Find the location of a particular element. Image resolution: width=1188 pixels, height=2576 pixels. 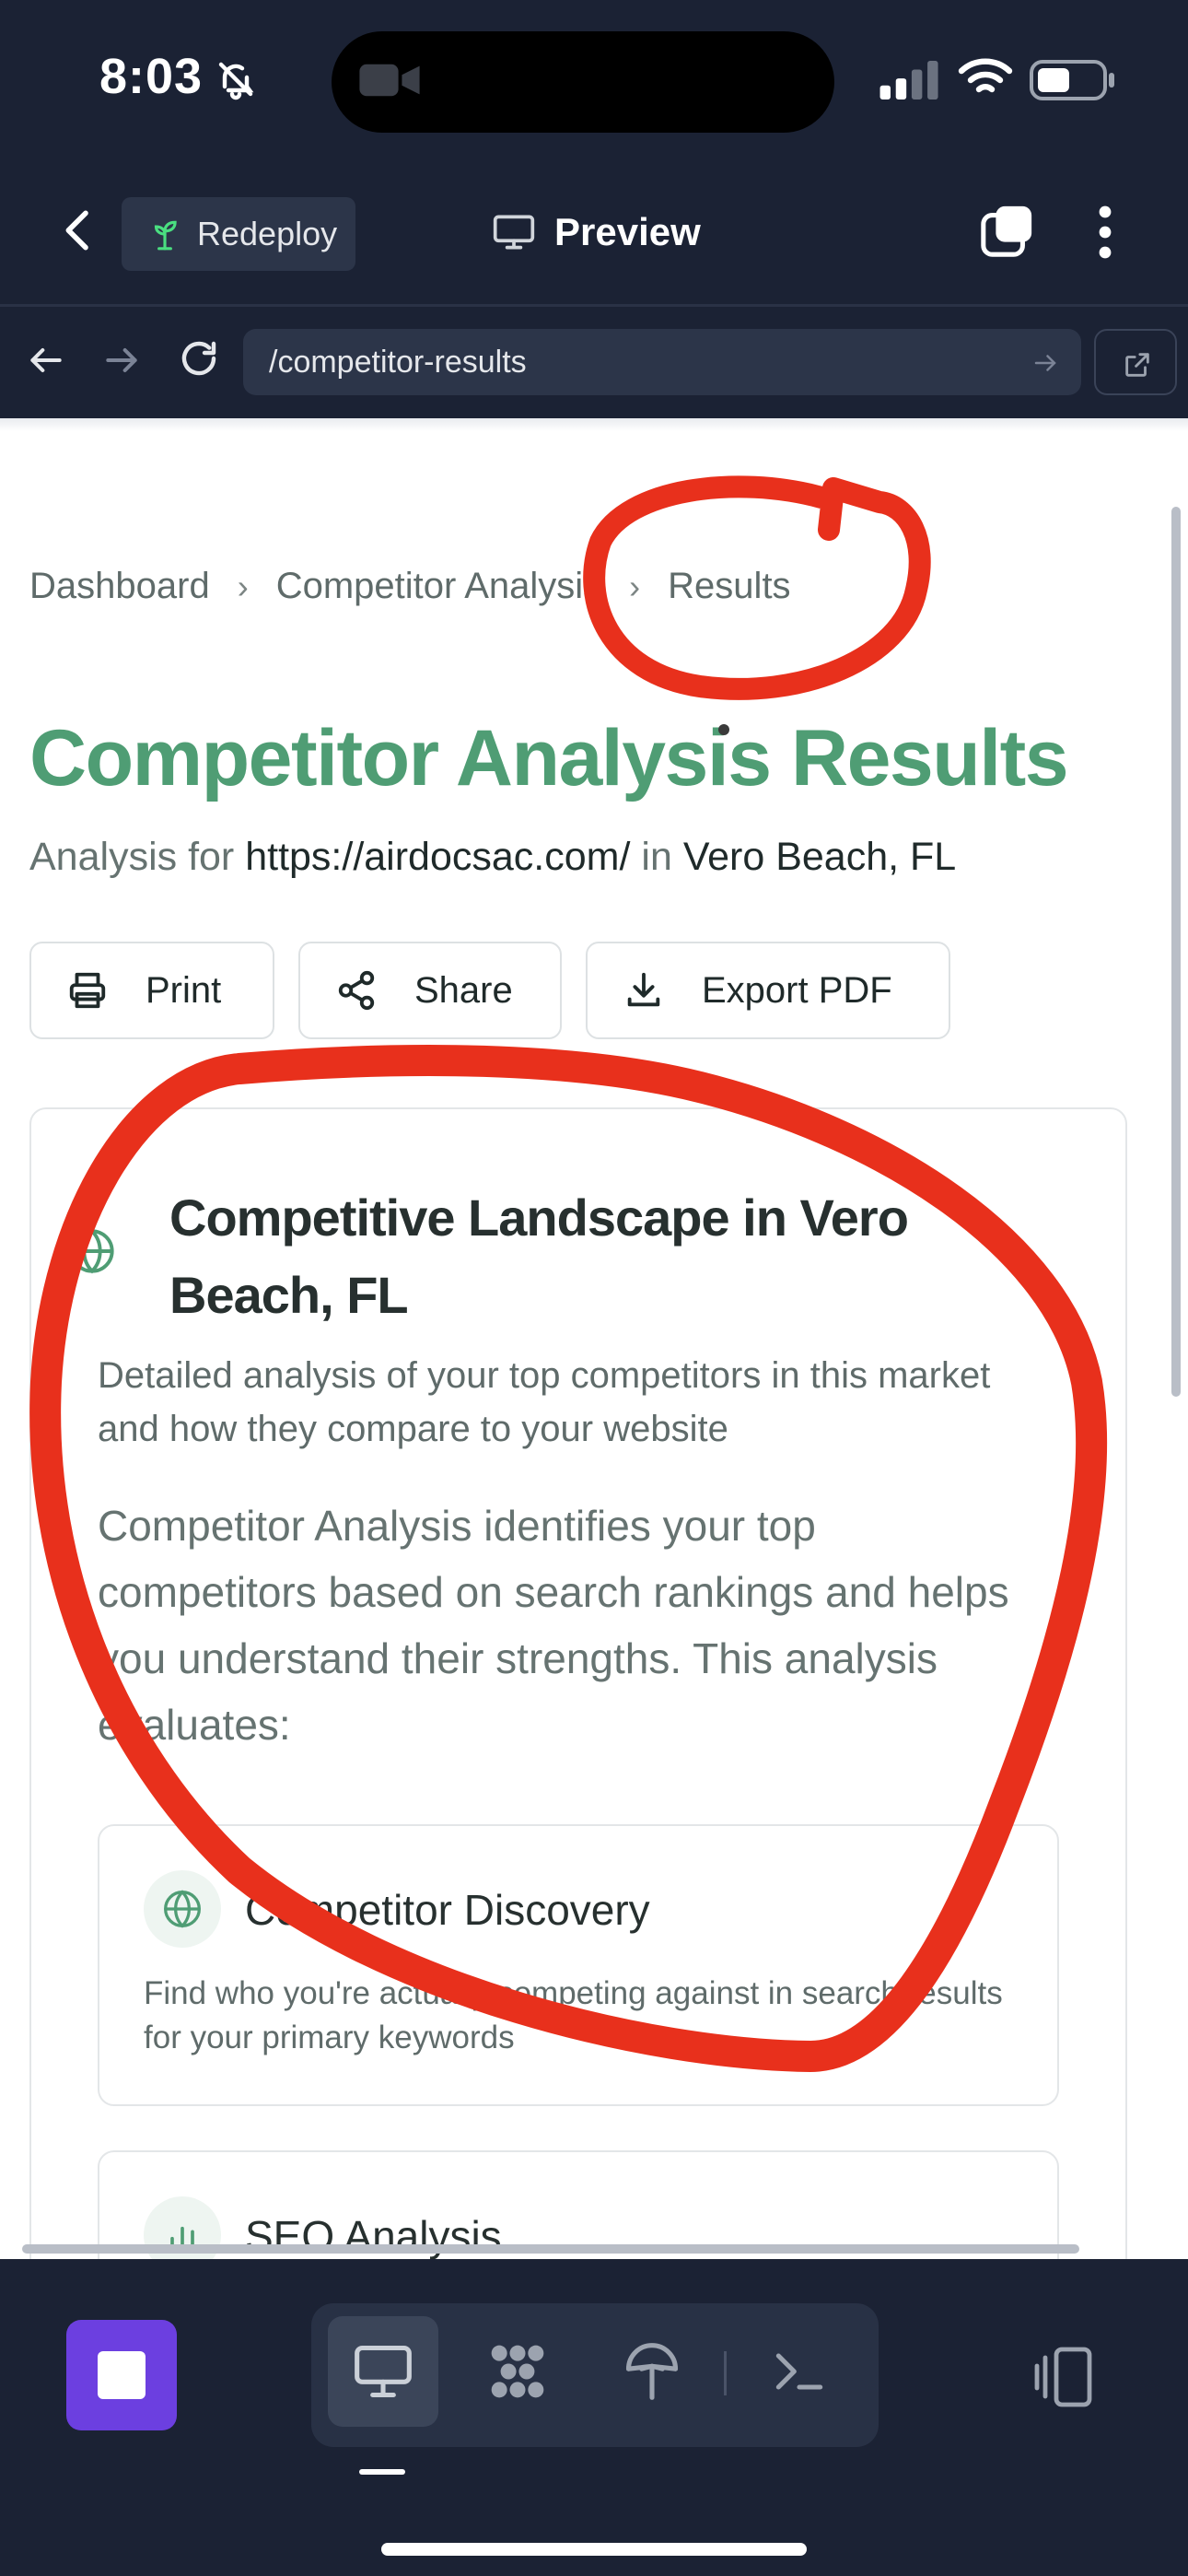

device-toggle-icon is located at coordinates (1064, 2377).